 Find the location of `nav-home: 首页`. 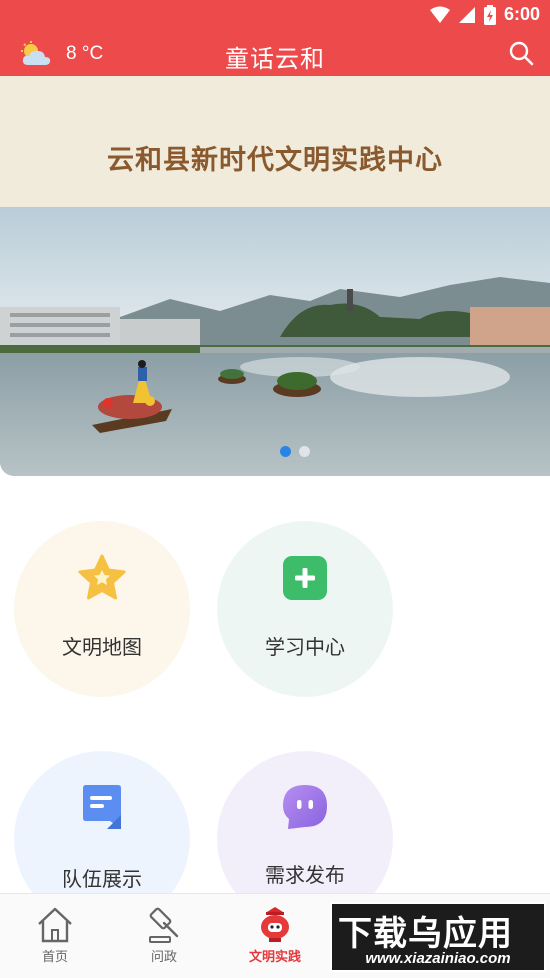

nav-home: 首页 is located at coordinates (55, 935).